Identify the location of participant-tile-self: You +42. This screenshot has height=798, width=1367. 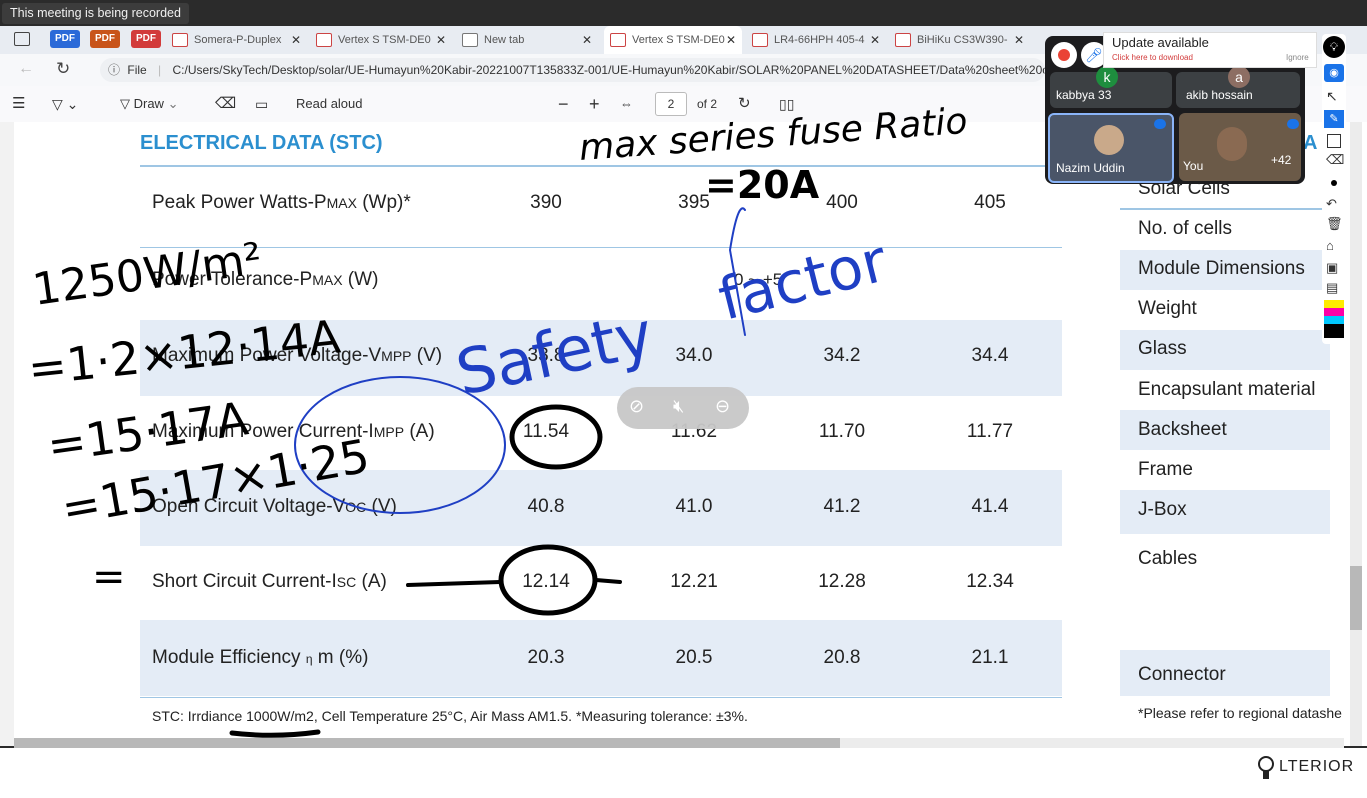
(1240, 147).